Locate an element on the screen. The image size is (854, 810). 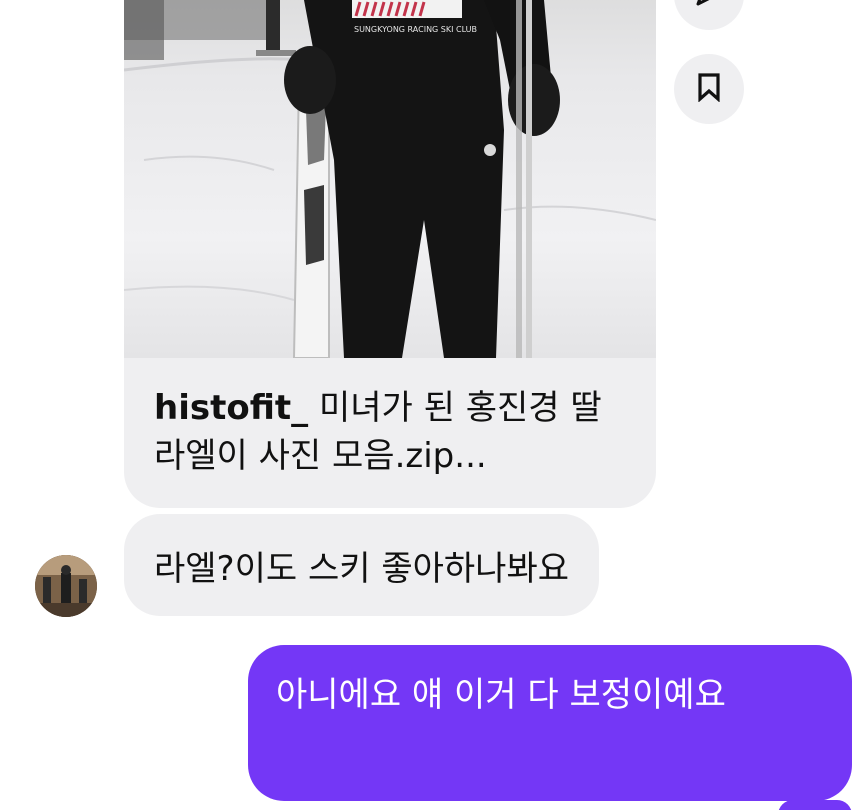
received-message-bubble: 라엘?이도 스키 좋아하나봐요 is located at coordinates (362, 565).